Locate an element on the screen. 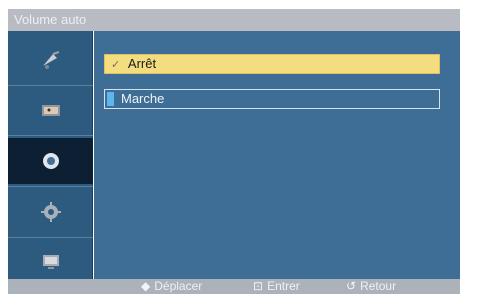  picture-frame-icon is located at coordinates (50, 110).